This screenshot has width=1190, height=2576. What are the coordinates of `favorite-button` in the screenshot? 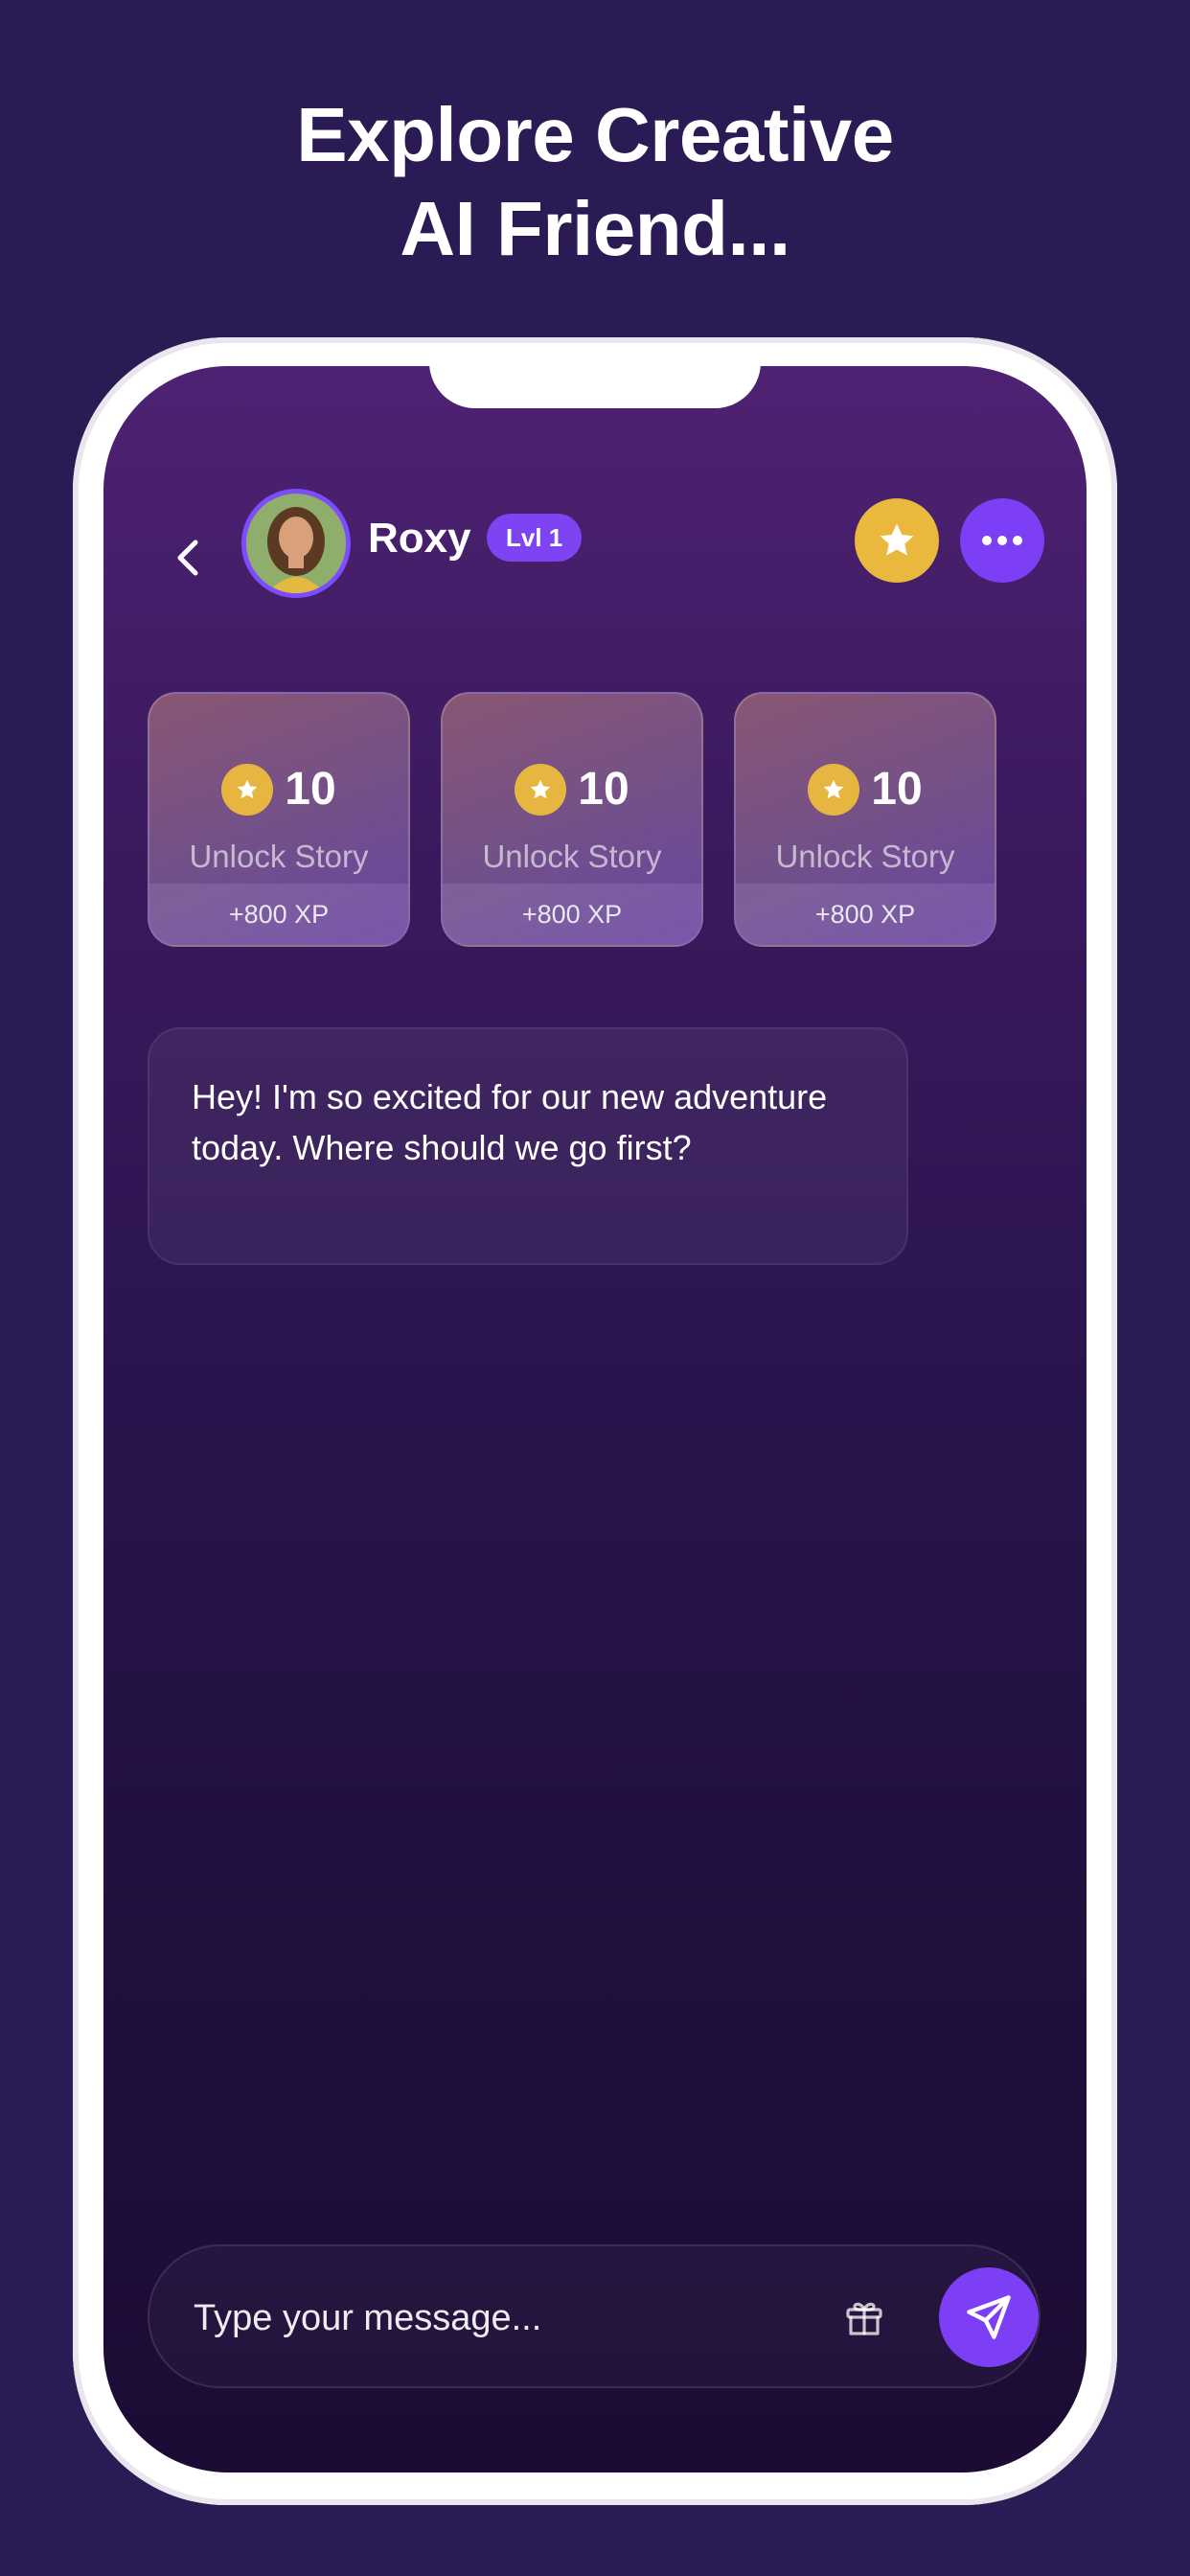 It's located at (897, 540).